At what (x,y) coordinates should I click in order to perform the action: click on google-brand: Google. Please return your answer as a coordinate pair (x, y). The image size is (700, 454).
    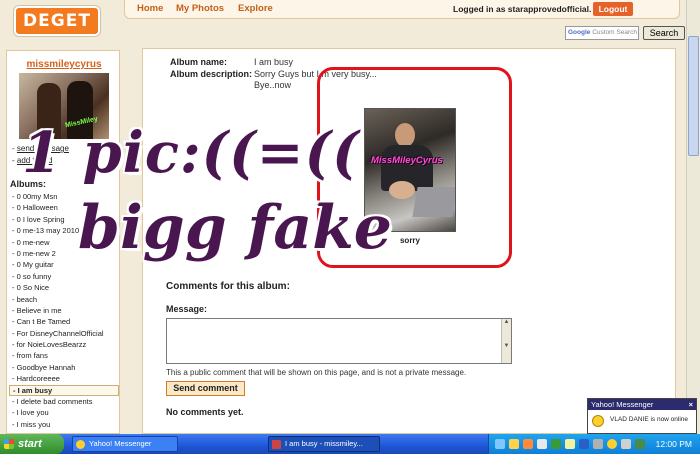
    Looking at the image, I should click on (579, 32).